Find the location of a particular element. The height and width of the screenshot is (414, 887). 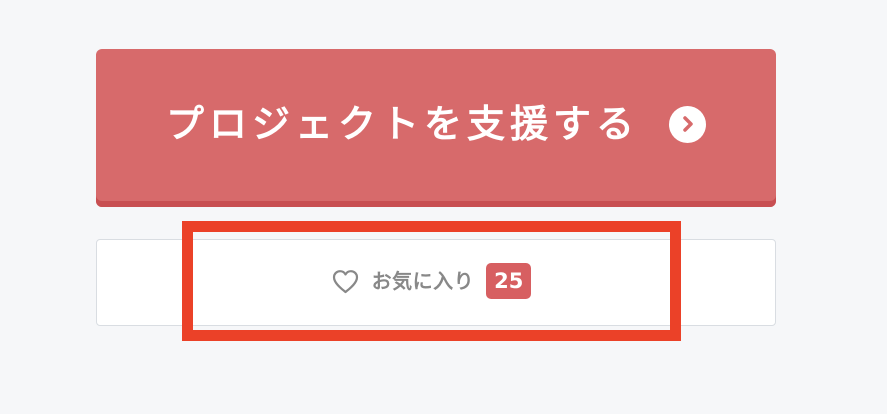

favorite-count-badge: 25 is located at coordinates (509, 281).